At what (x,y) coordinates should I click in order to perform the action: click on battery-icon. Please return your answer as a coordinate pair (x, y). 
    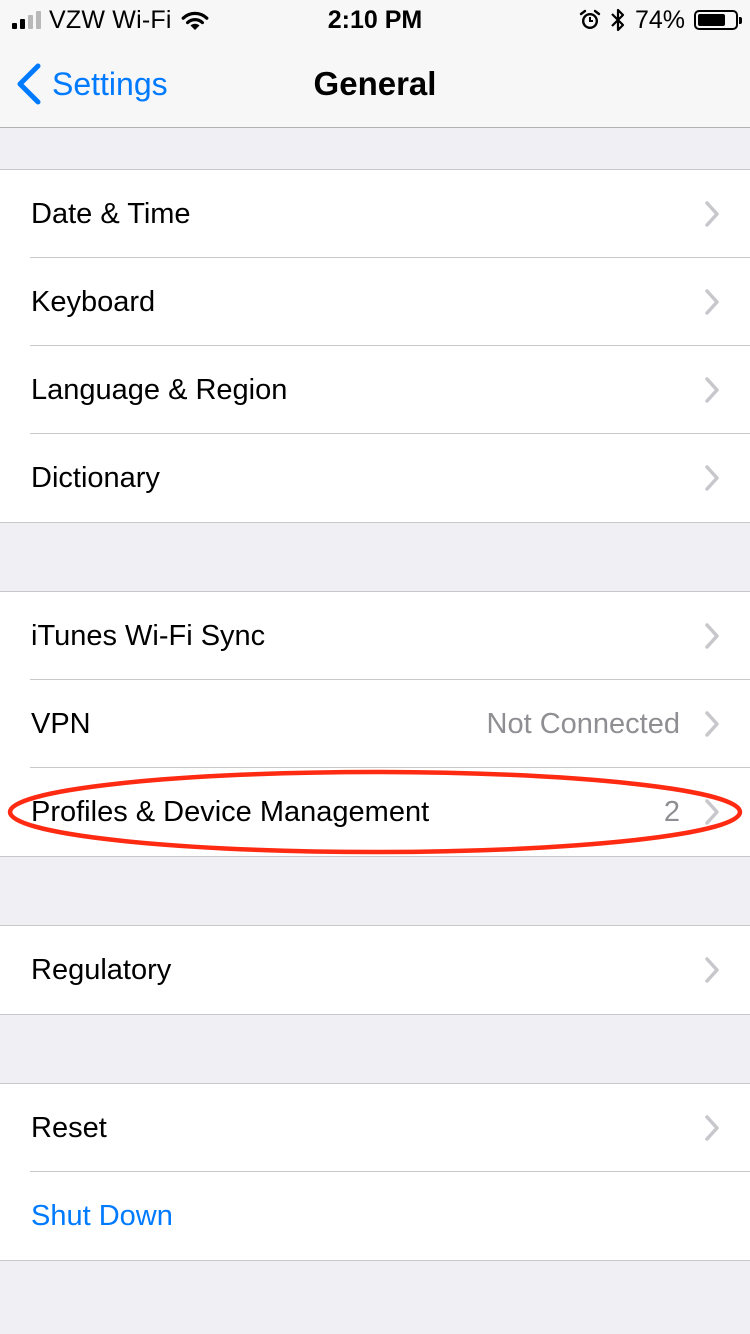
    Looking at the image, I should click on (718, 20).